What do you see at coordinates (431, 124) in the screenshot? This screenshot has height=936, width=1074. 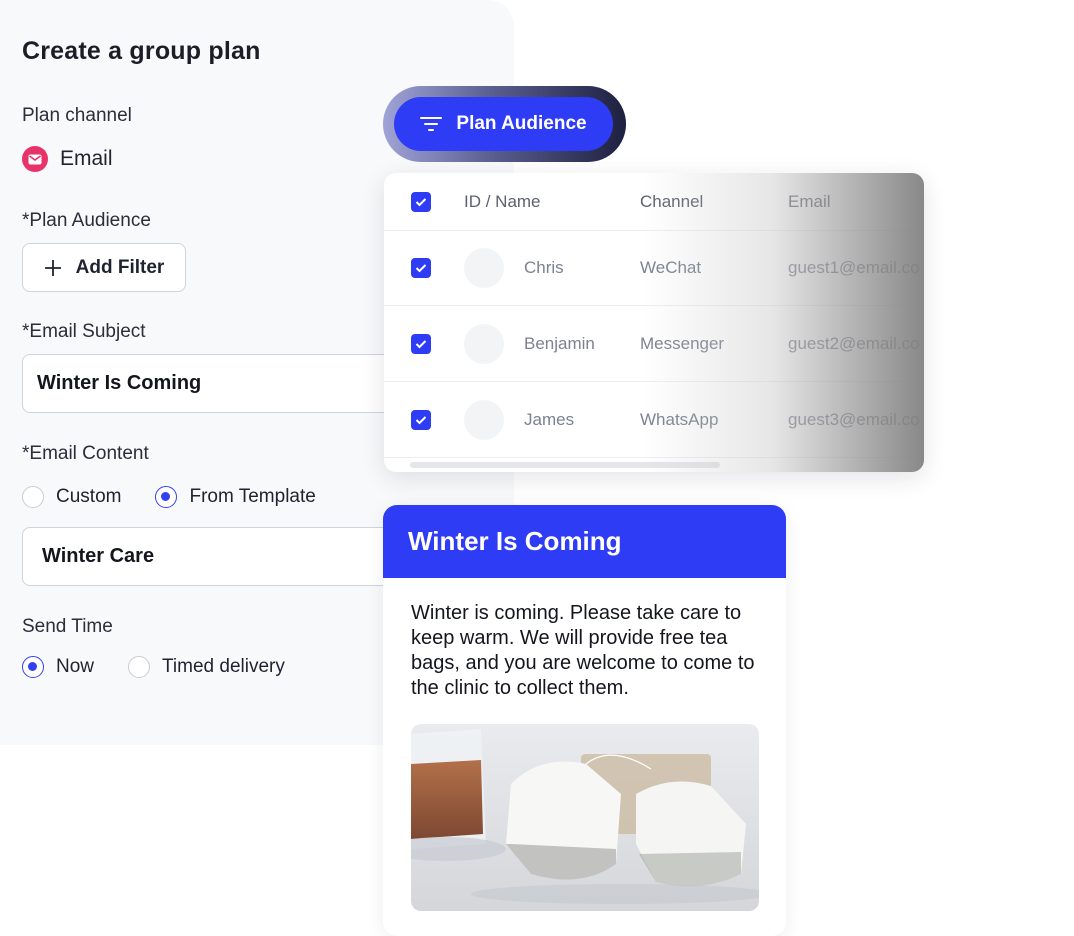 I see `filter-icon` at bounding box center [431, 124].